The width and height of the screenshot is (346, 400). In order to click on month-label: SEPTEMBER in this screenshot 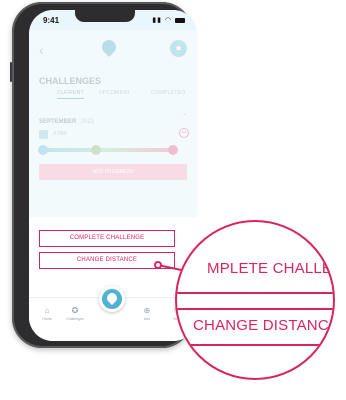, I will do `click(58, 122)`.